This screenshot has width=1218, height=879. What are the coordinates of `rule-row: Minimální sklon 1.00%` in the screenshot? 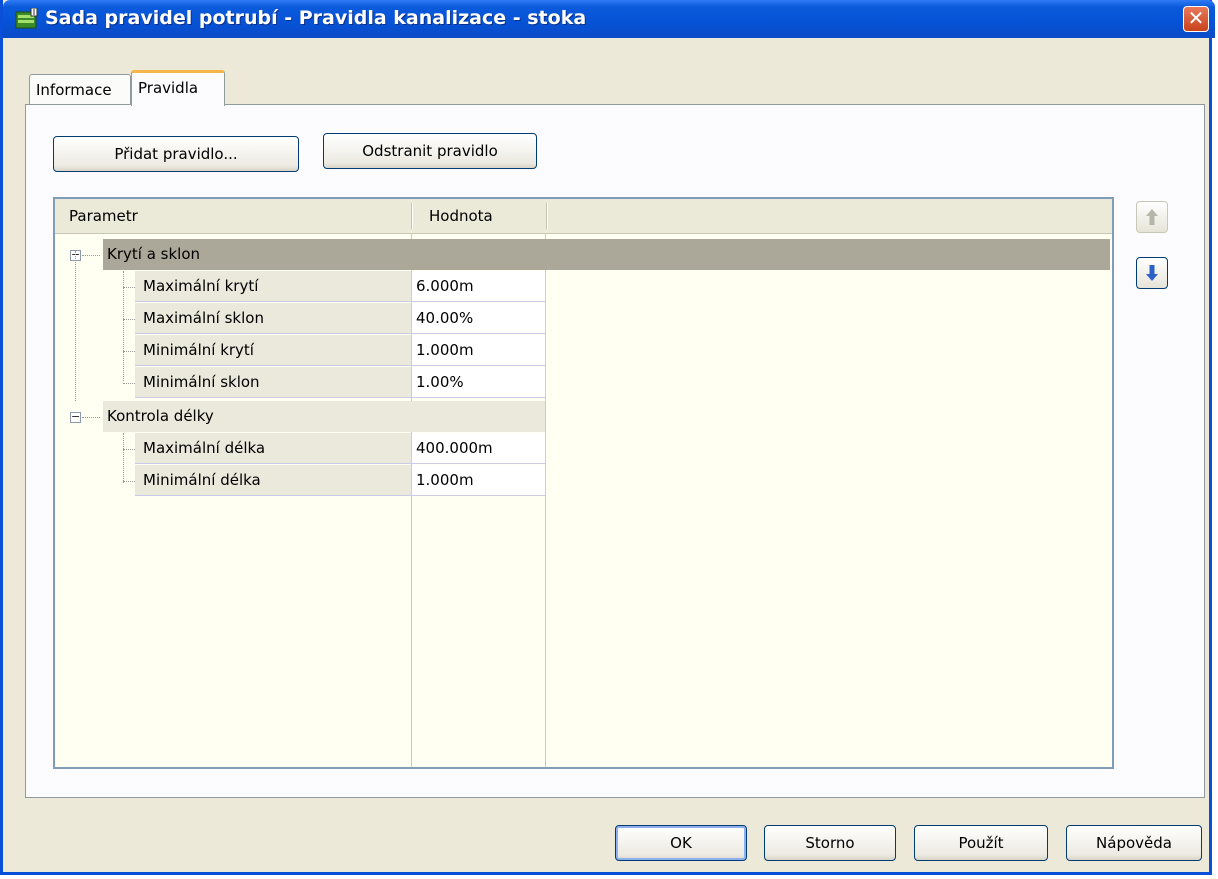 It's located at (315, 383).